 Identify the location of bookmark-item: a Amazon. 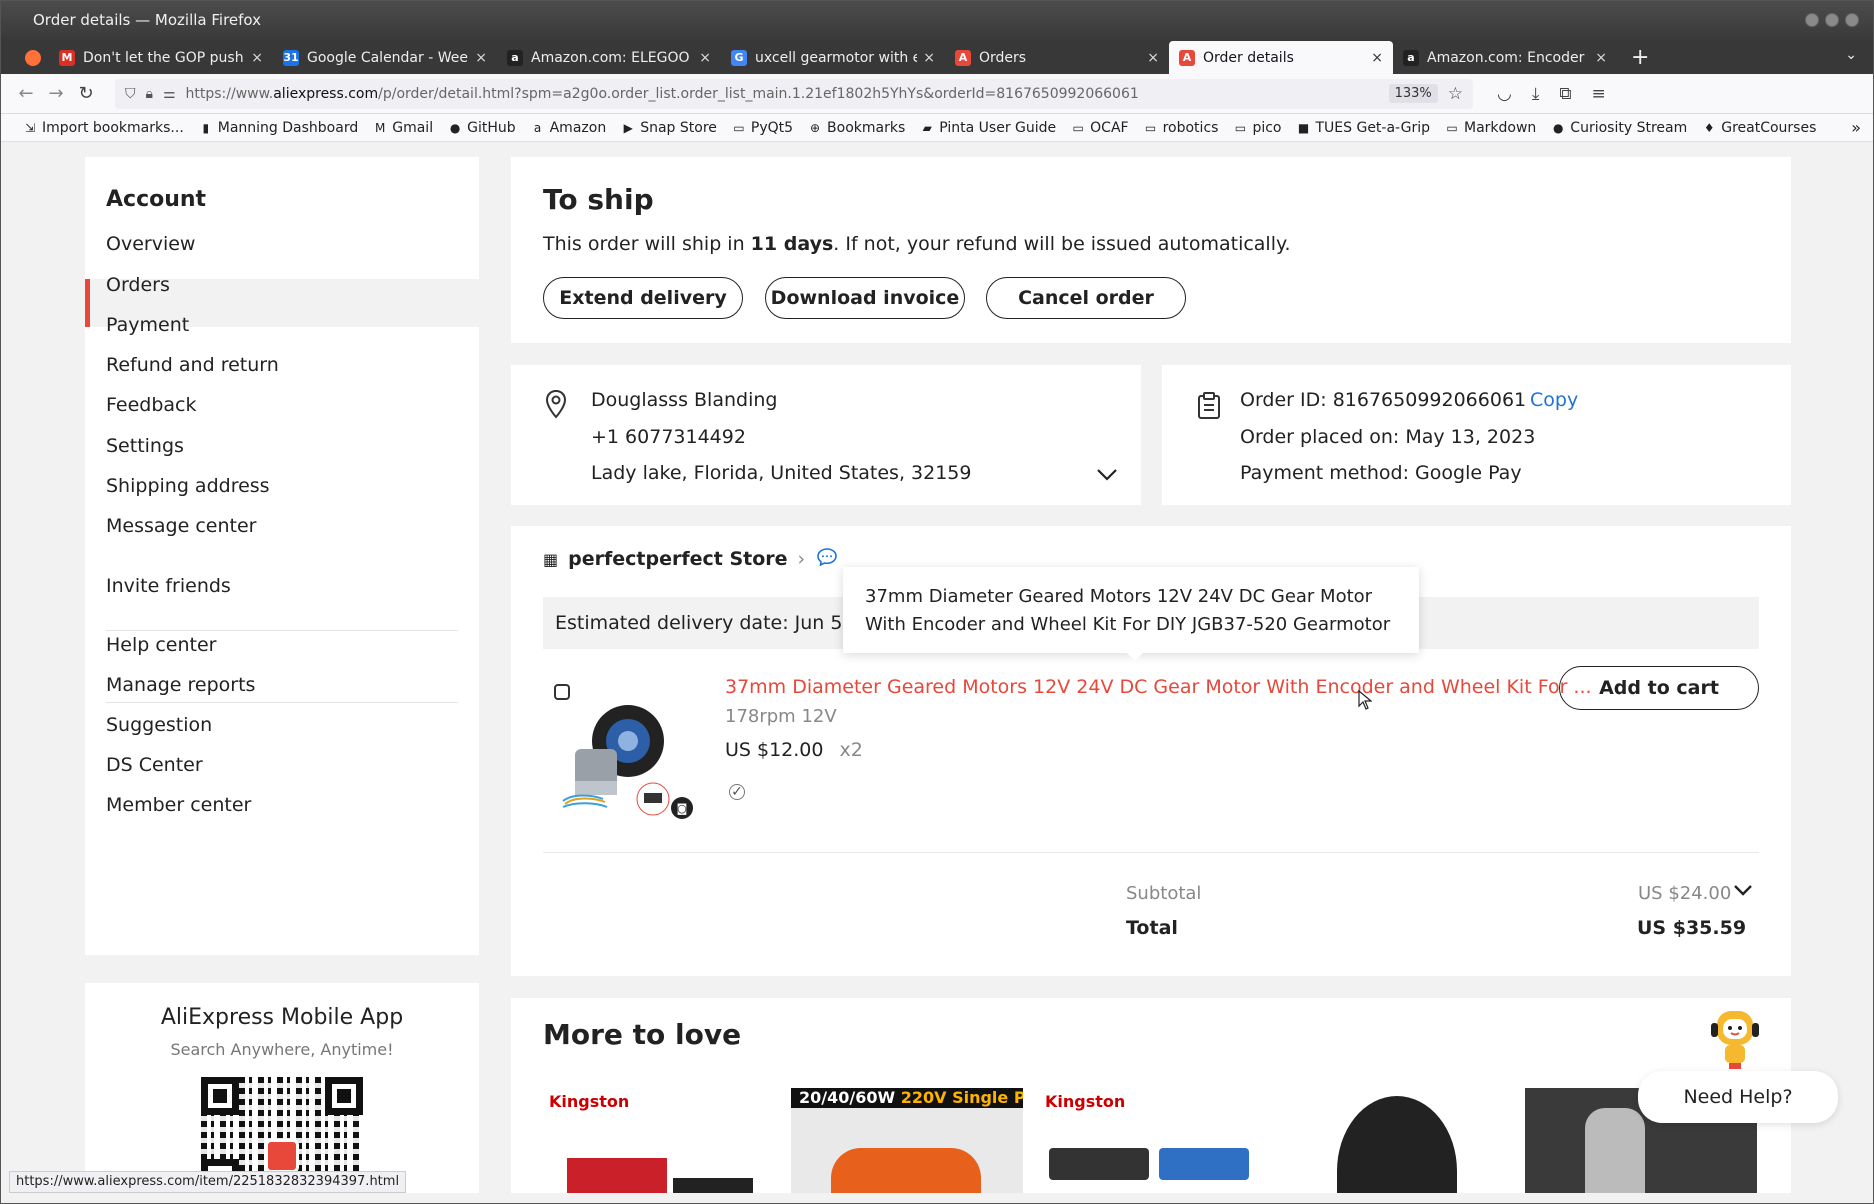
(568, 128).